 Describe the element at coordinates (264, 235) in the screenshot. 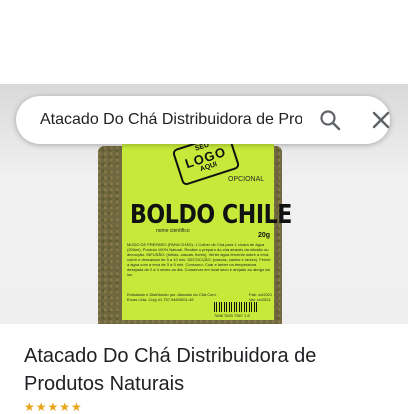

I see `product-weight: 20g` at that location.